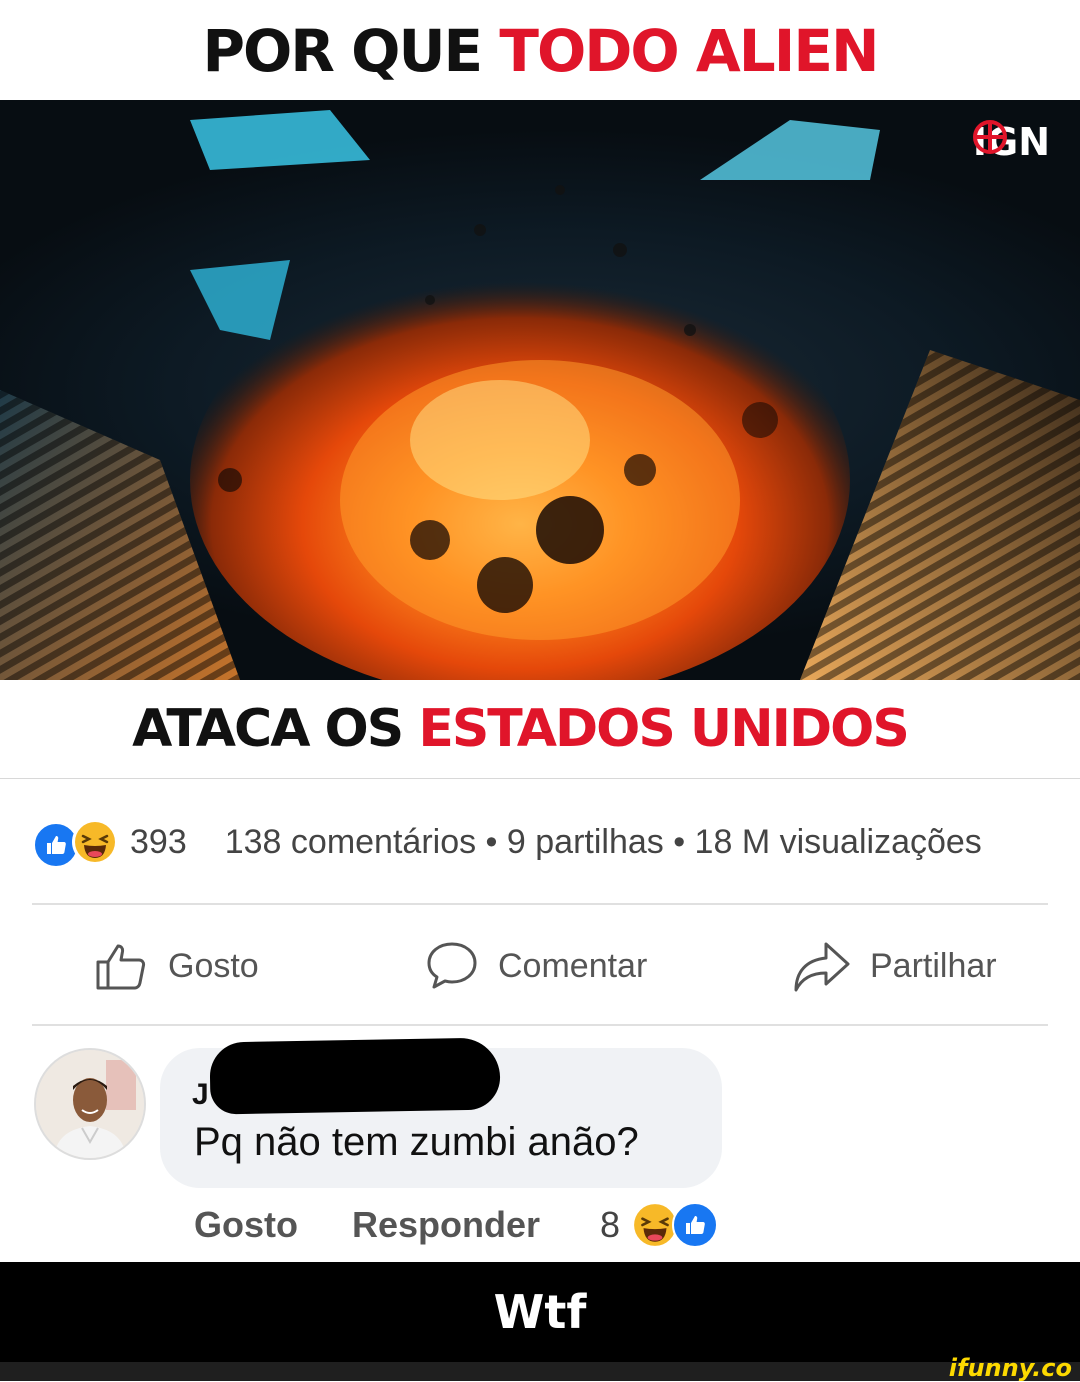 Image resolution: width=1080 pixels, height=1382 pixels. Describe the element at coordinates (200, 1095) in the screenshot. I see `commenter-name: J` at that location.